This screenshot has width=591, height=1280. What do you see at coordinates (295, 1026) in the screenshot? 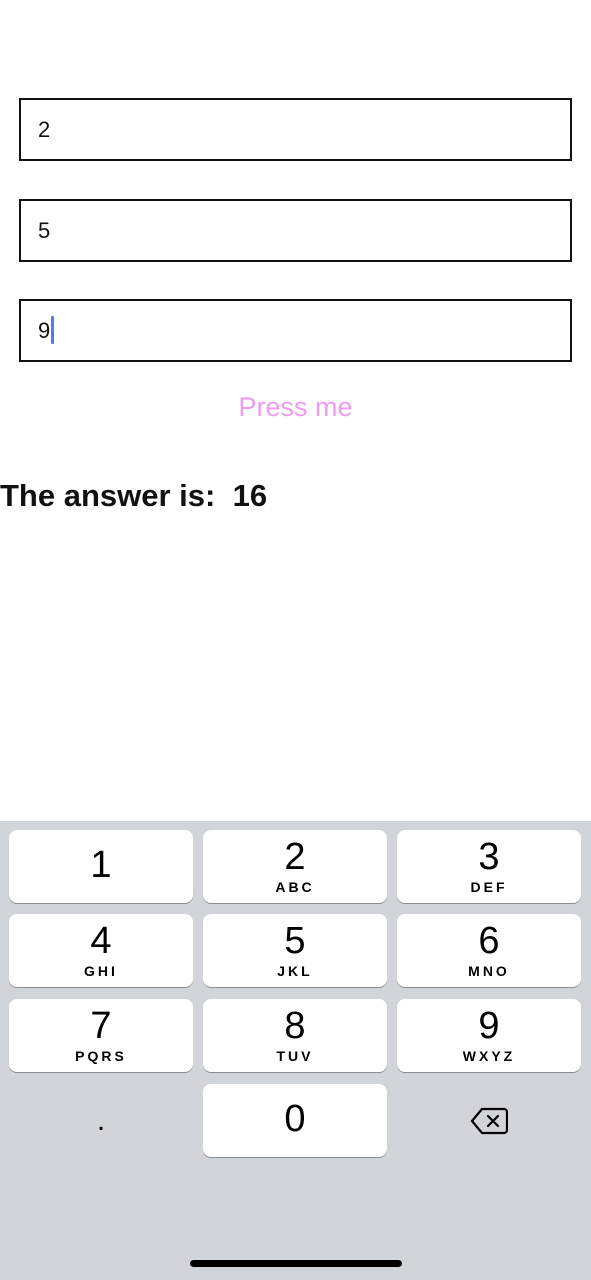
I see `key-8-digit: 8` at bounding box center [295, 1026].